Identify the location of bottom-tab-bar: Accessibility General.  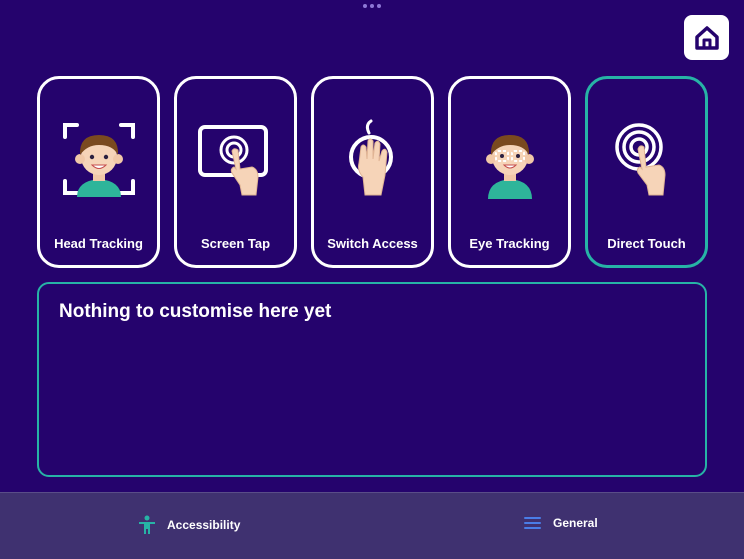
(372, 525).